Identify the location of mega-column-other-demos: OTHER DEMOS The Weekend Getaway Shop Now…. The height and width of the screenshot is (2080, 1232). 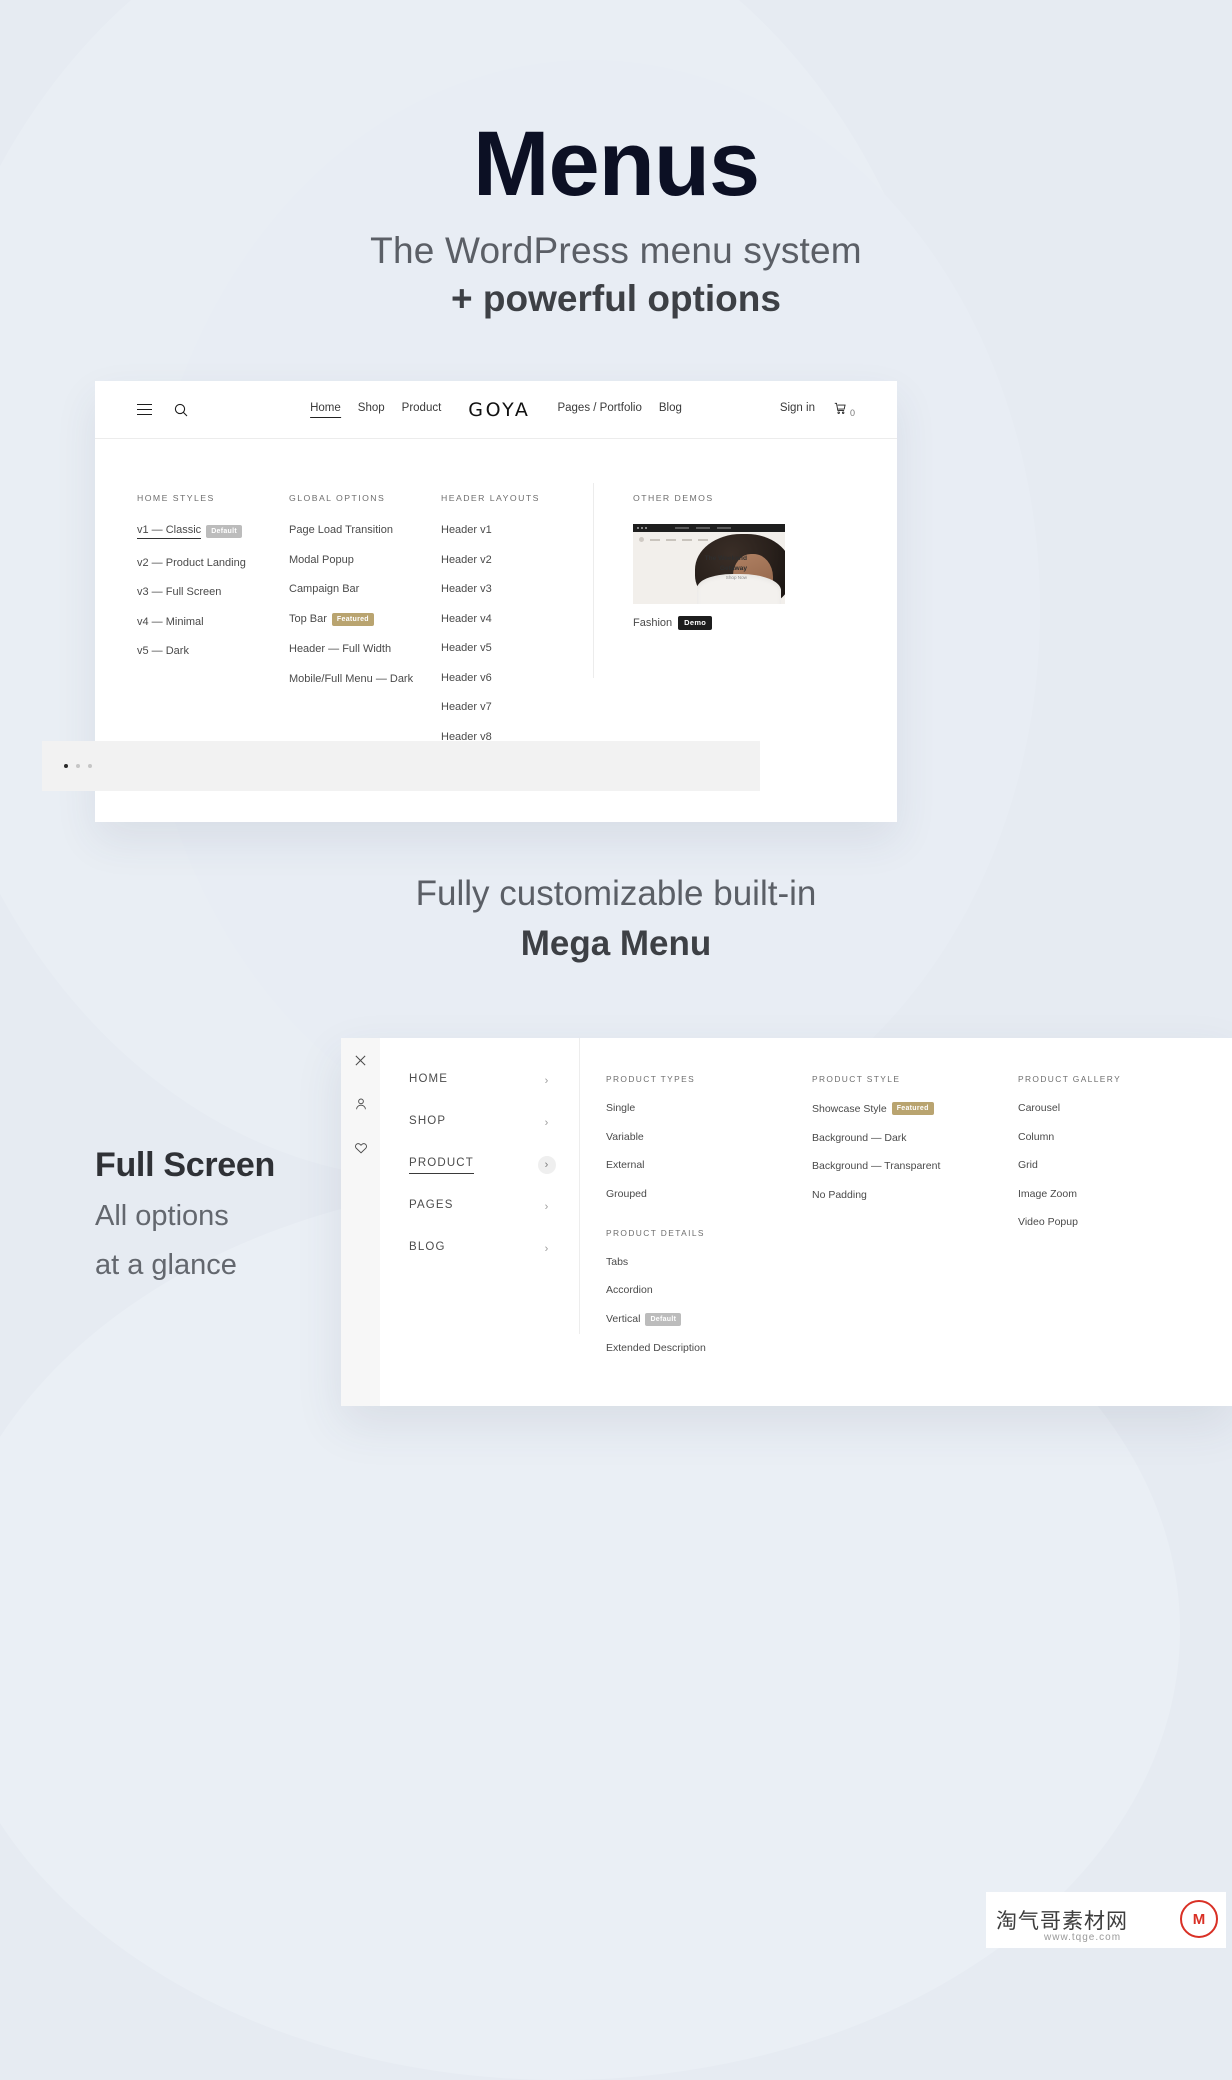
(698, 602).